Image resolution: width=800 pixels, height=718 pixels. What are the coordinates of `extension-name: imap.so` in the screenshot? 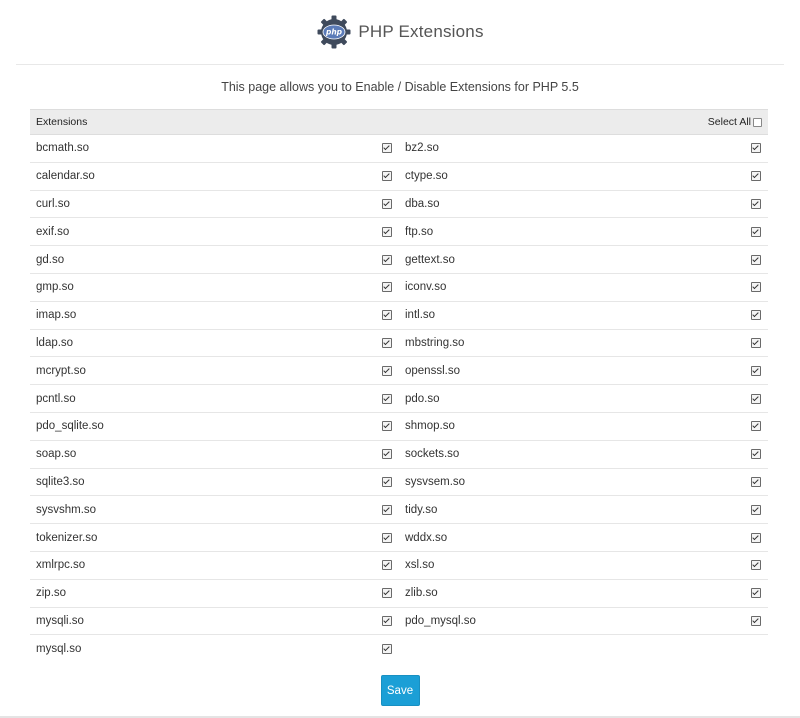 It's located at (56, 315).